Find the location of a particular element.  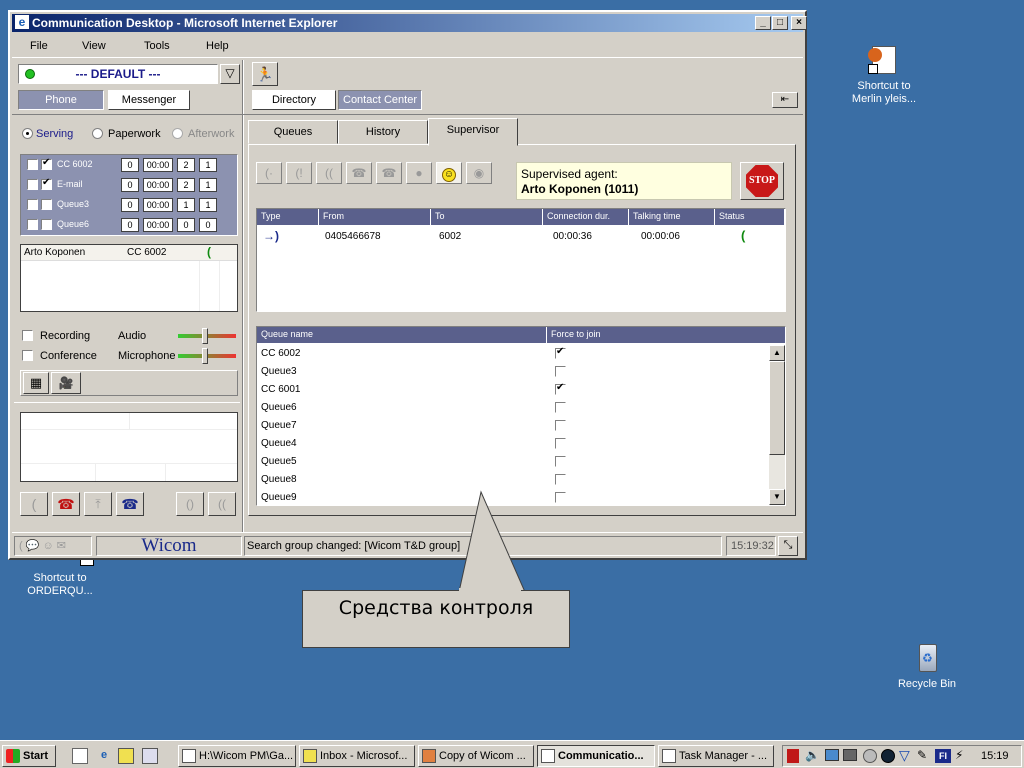

tray-moon-icon is located at coordinates (888, 756).